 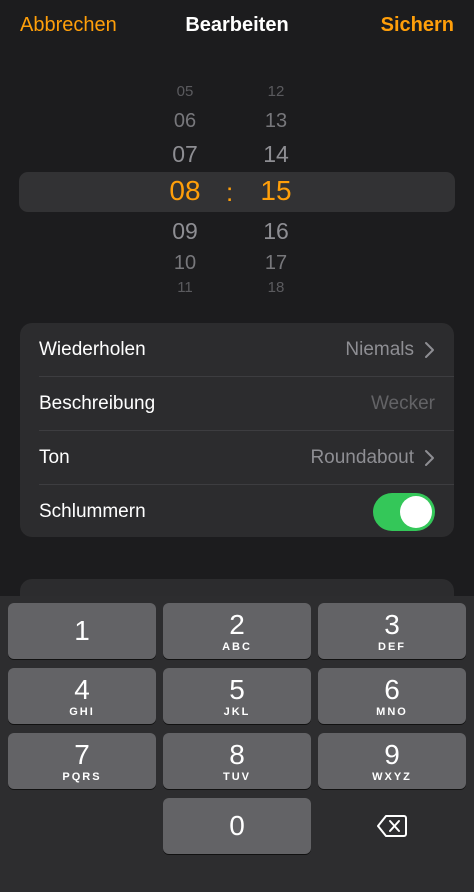 I want to click on key-digit: 6, so click(x=392, y=689).